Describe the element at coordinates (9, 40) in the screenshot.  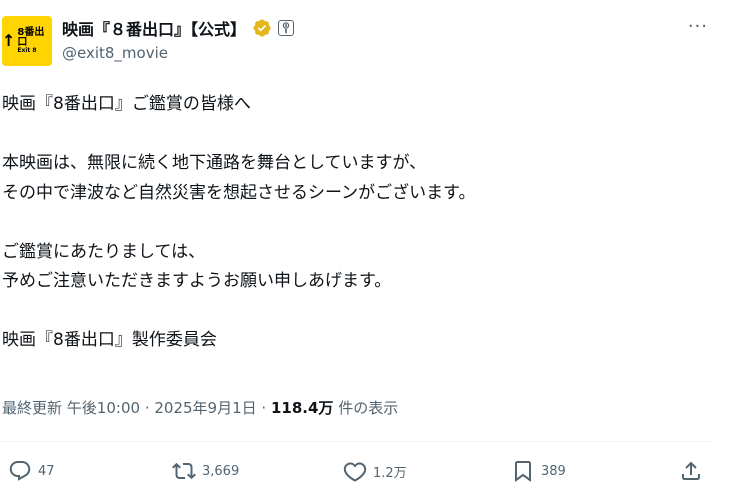
I see `up-arrow-icon: ↑` at that location.